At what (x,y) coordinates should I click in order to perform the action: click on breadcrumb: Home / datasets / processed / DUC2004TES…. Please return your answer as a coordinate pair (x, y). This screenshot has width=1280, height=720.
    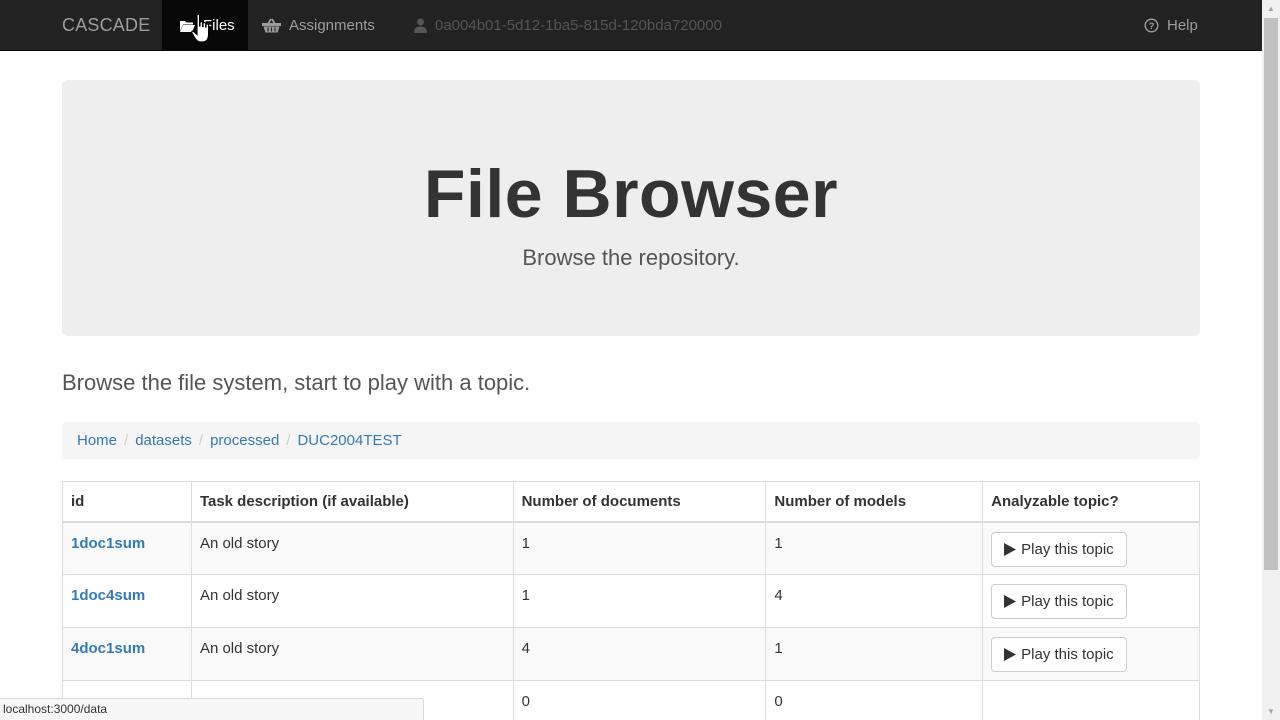
    Looking at the image, I should click on (631, 440).